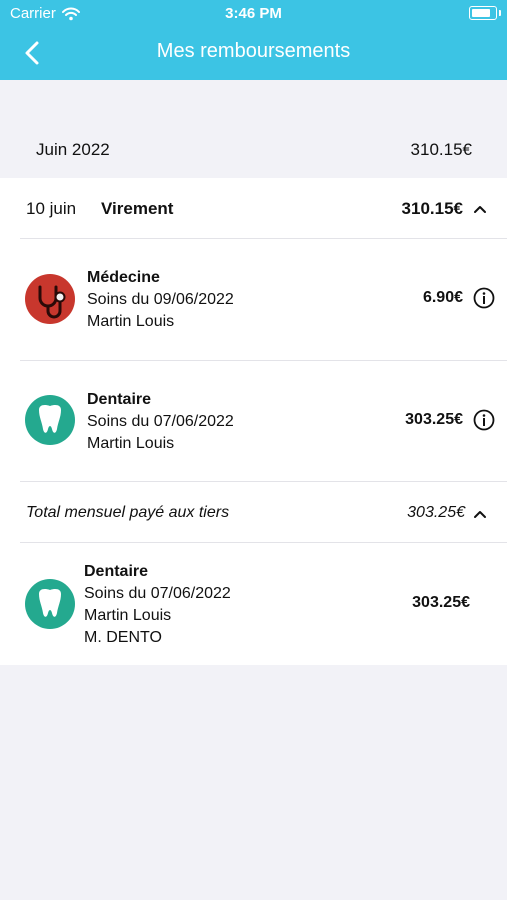  I want to click on status-time: 3:46 PM, so click(253, 13).